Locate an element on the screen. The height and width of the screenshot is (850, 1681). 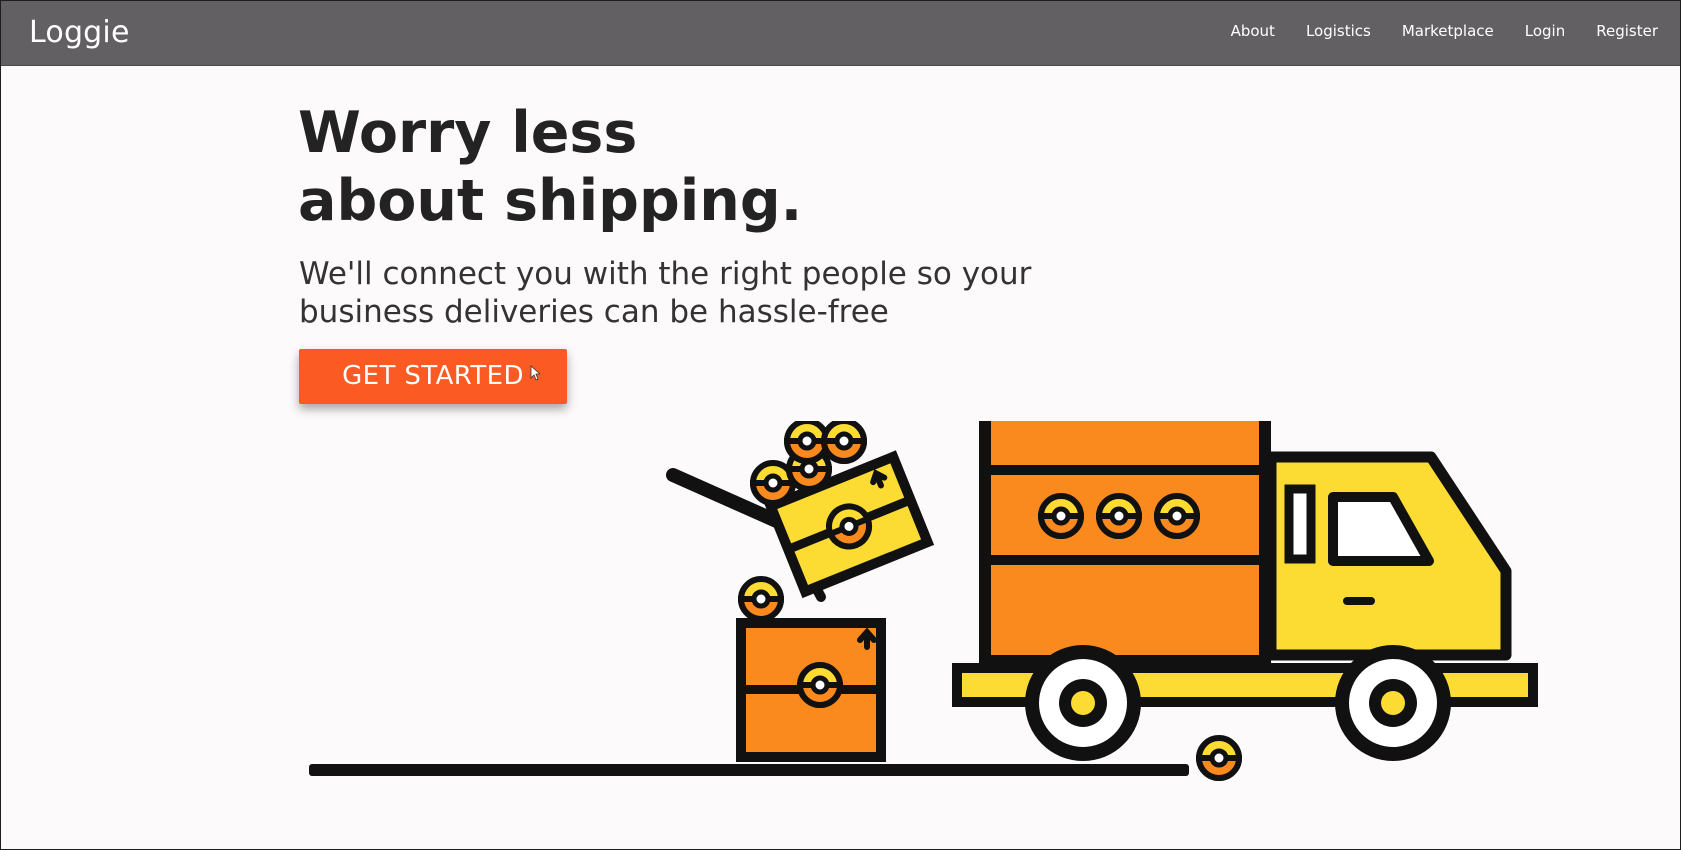
hero-title-line-1: Worry less is located at coordinates (468, 133).